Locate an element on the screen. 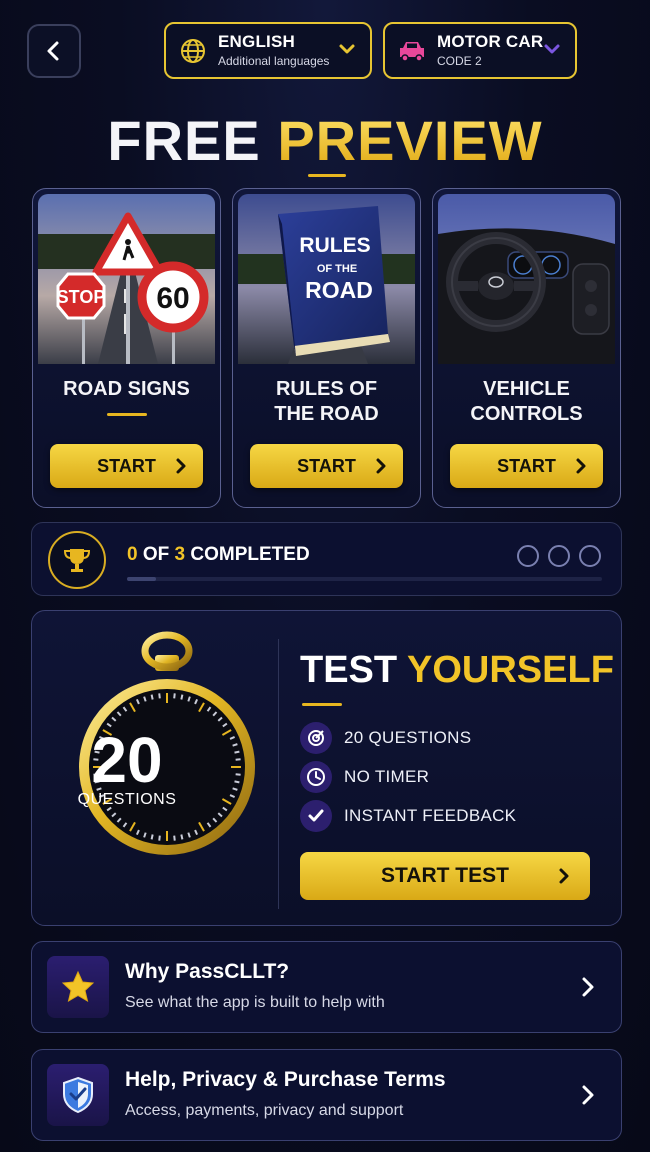 The height and width of the screenshot is (1152, 650). divider is located at coordinates (278, 774).